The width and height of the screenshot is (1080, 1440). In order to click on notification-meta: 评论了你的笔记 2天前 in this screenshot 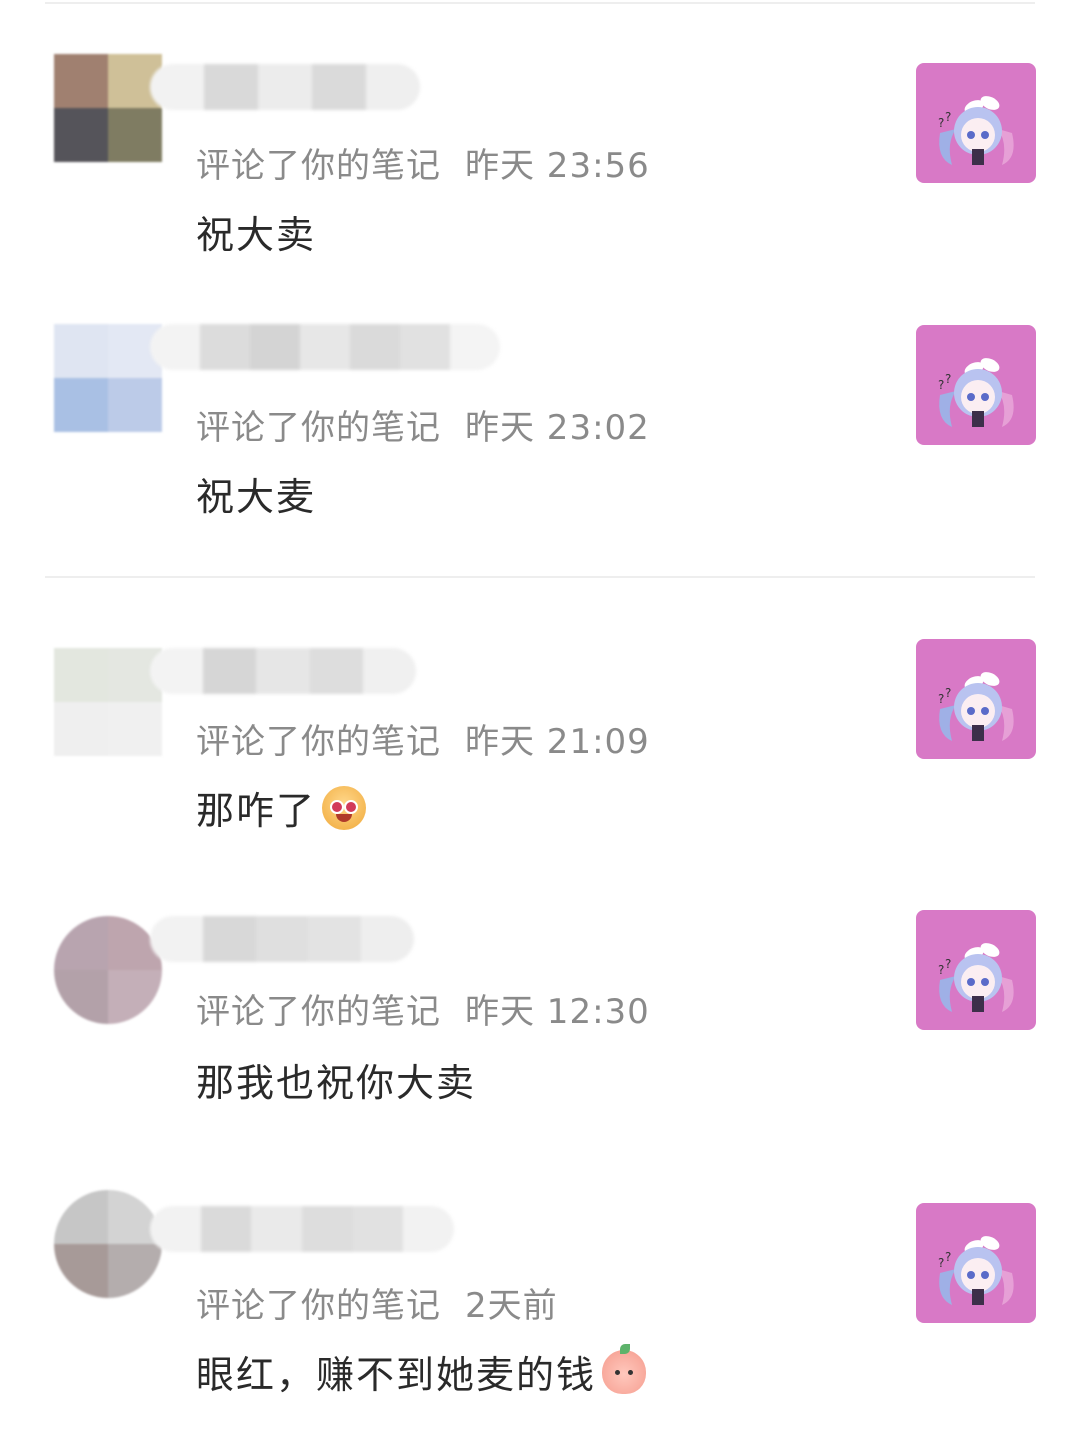, I will do `click(377, 1302)`.